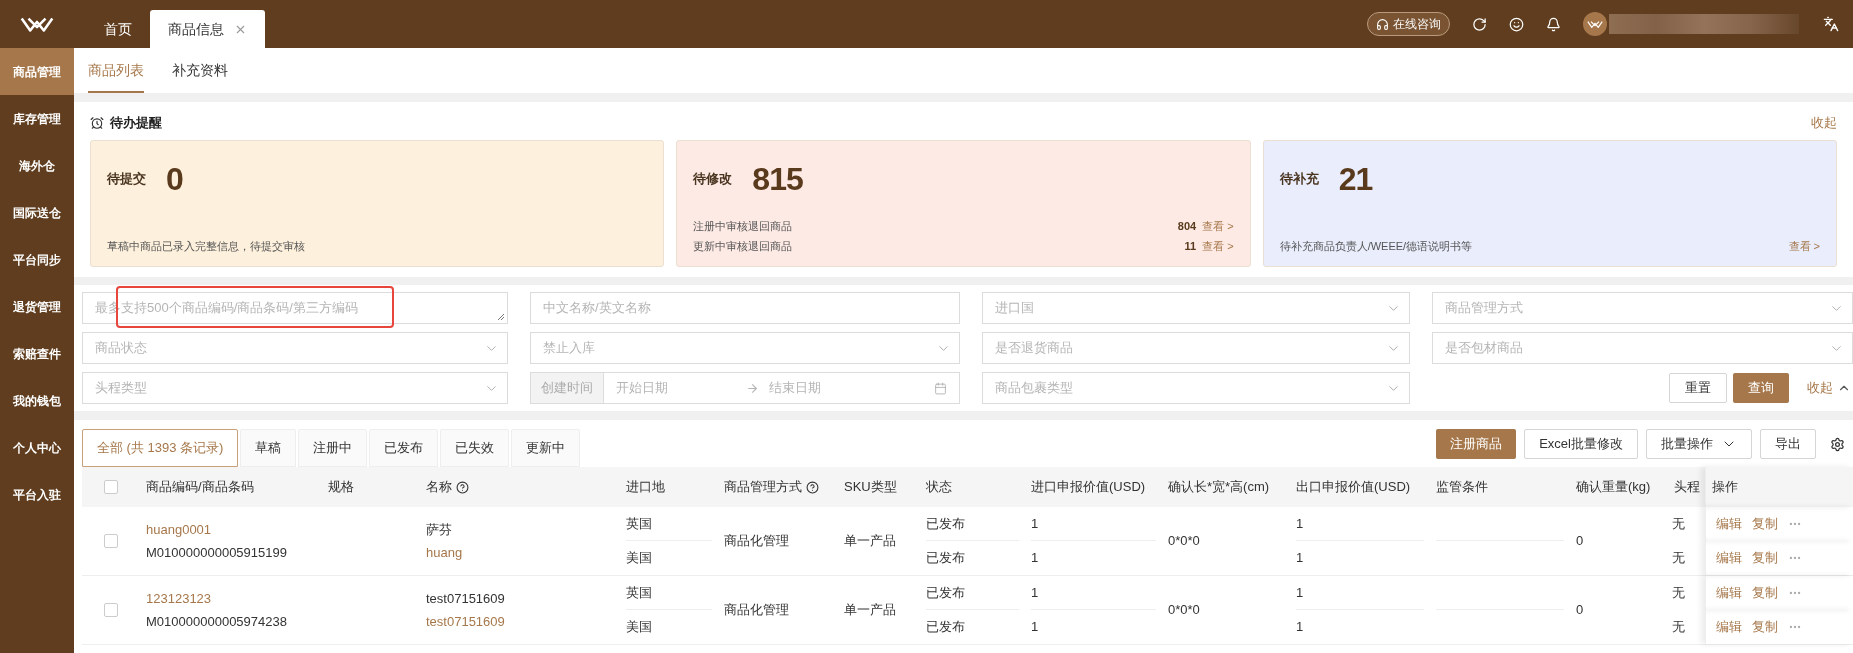  What do you see at coordinates (1687, 487) in the screenshot?
I see `column-header: 头程` at bounding box center [1687, 487].